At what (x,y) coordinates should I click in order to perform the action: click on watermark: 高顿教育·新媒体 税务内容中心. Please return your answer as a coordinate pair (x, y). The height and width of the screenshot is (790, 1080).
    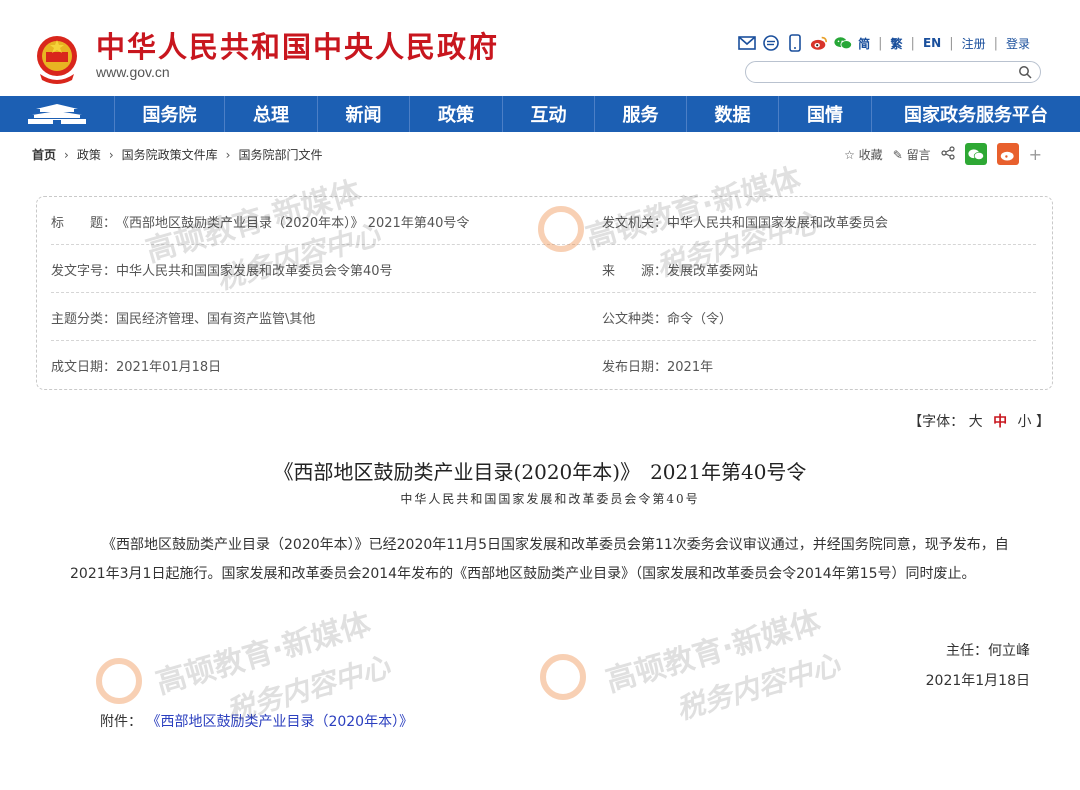
    Looking at the image, I should click on (722, 669).